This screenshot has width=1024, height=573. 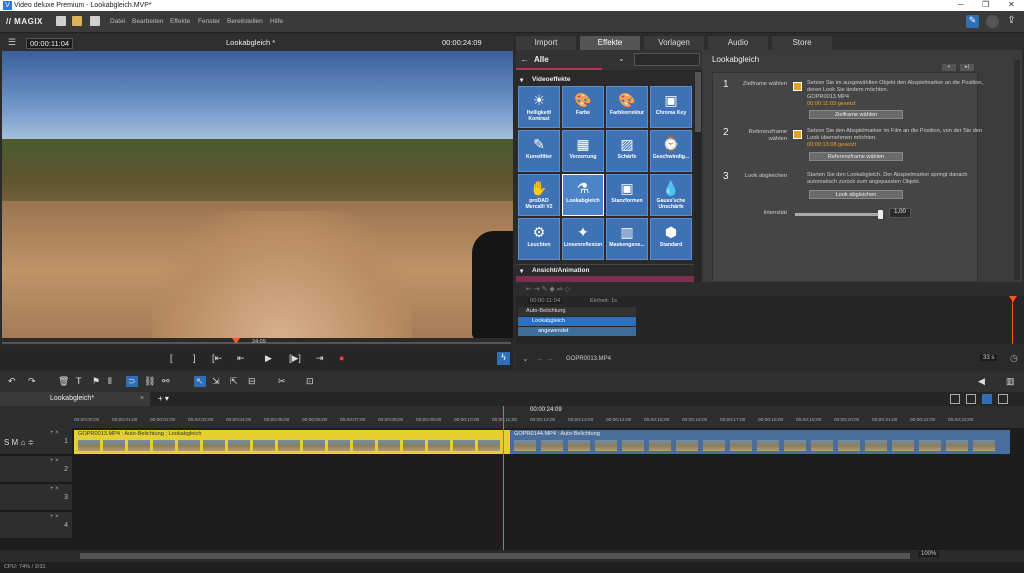 What do you see at coordinates (627, 195) in the screenshot?
I see `effect-tile: ▣ Stanzformen` at bounding box center [627, 195].